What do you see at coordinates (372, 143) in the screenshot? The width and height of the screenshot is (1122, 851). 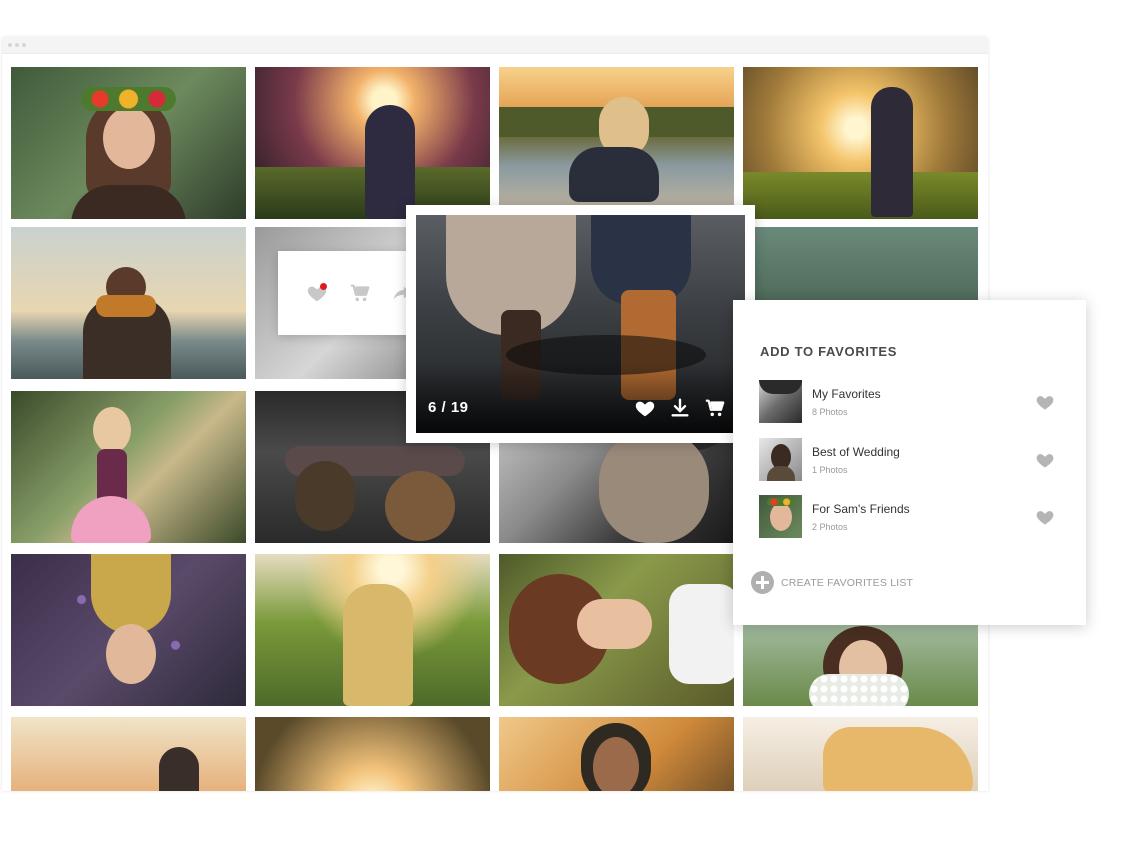 I see `photo-sunset-field-girl` at bounding box center [372, 143].